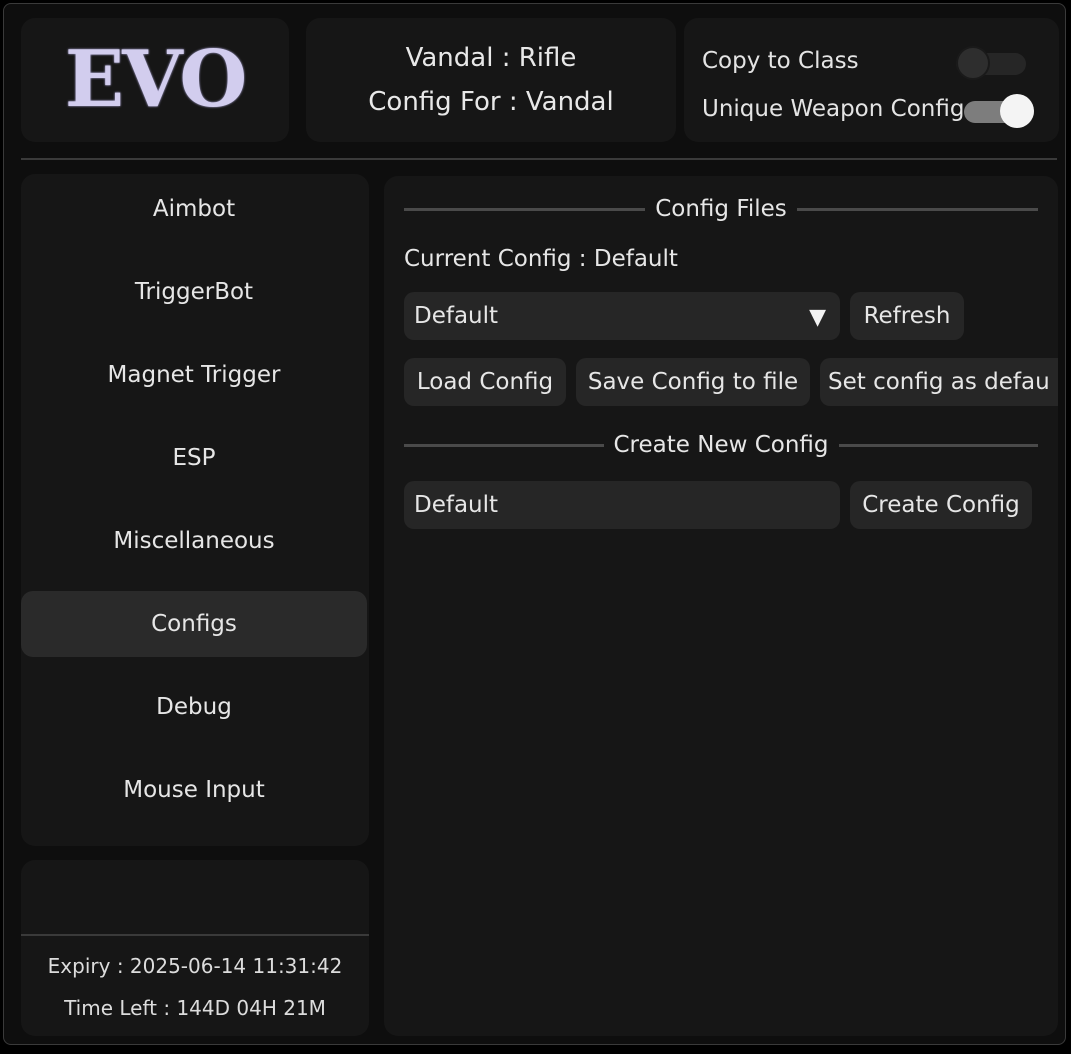  Describe the element at coordinates (194, 209) in the screenshot. I see `sidebar-item-aimbot: Aimbot` at that location.